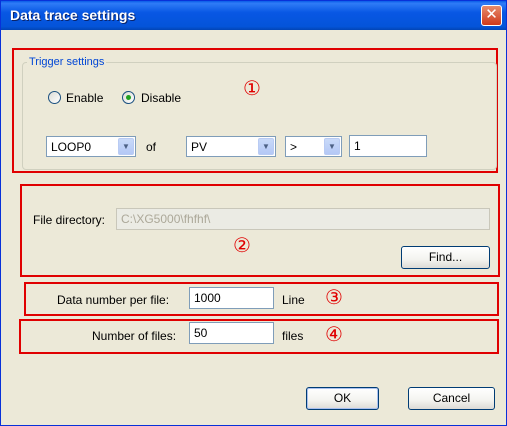 The height and width of the screenshot is (426, 507). Describe the element at coordinates (73, 15) in the screenshot. I see `window-title: Data trace settings` at that location.